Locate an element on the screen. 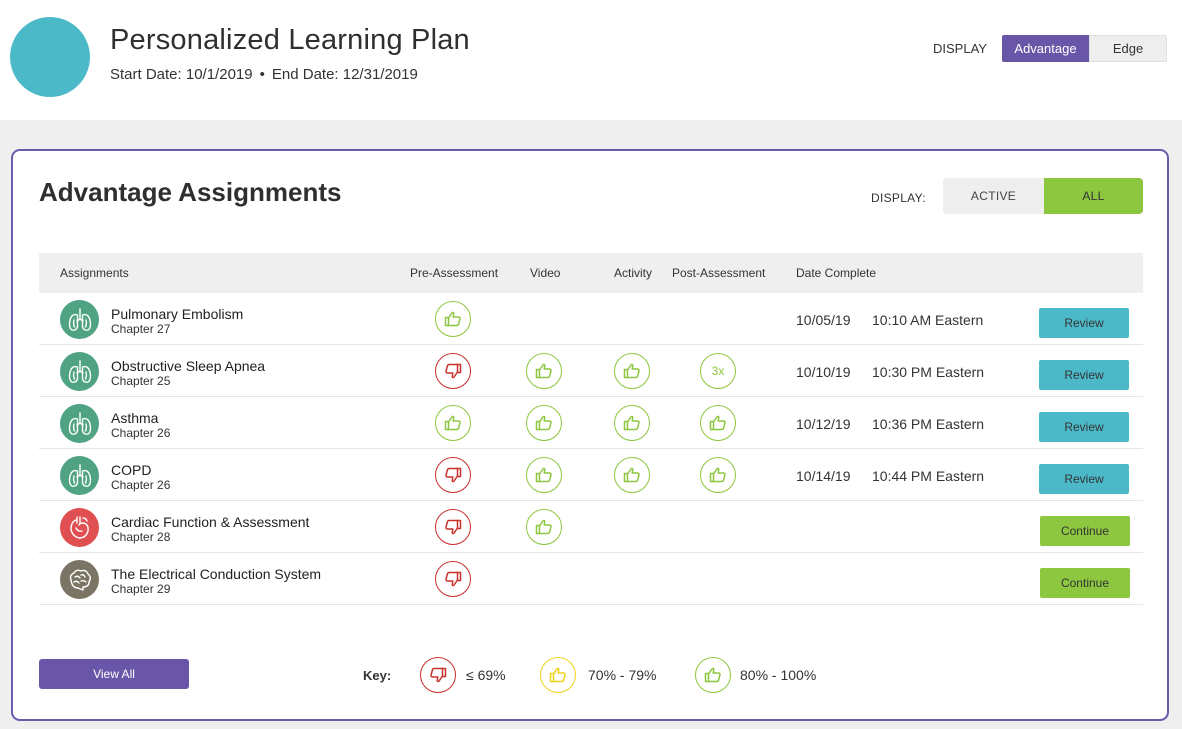 The width and height of the screenshot is (1182, 729). key-label: Key: is located at coordinates (377, 675).